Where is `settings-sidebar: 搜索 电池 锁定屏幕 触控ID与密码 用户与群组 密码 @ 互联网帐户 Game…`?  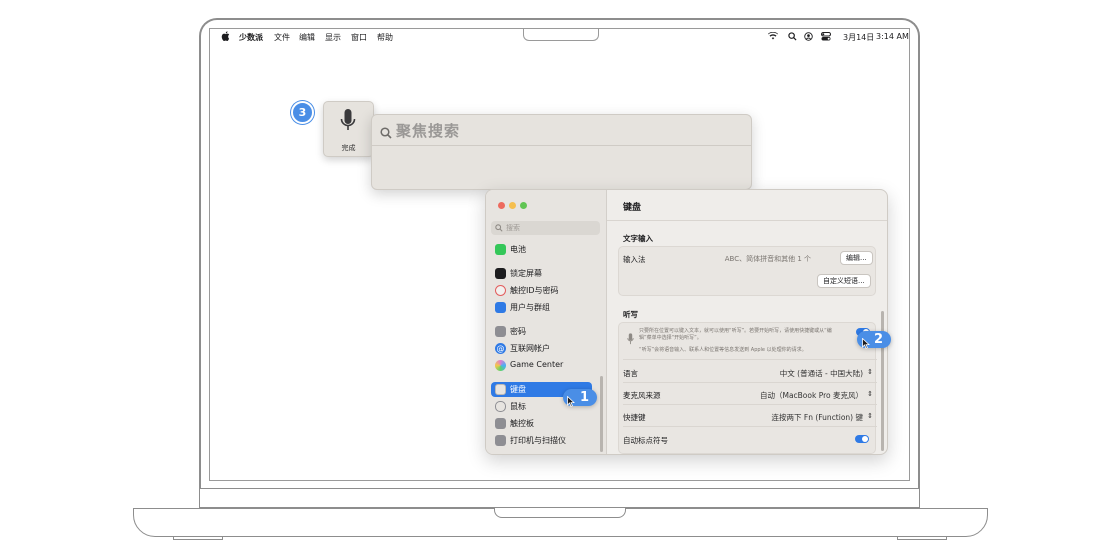
settings-sidebar: 搜索 电池 锁定屏幕 触控ID与密码 用户与群组 密码 @ 互联网帐户 Game… is located at coordinates (546, 322).